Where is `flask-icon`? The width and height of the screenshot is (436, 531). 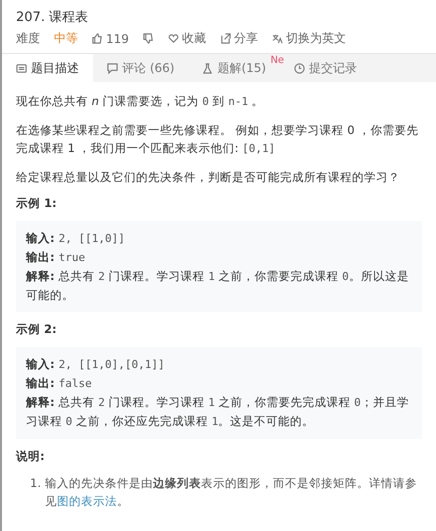
flask-icon is located at coordinates (208, 68).